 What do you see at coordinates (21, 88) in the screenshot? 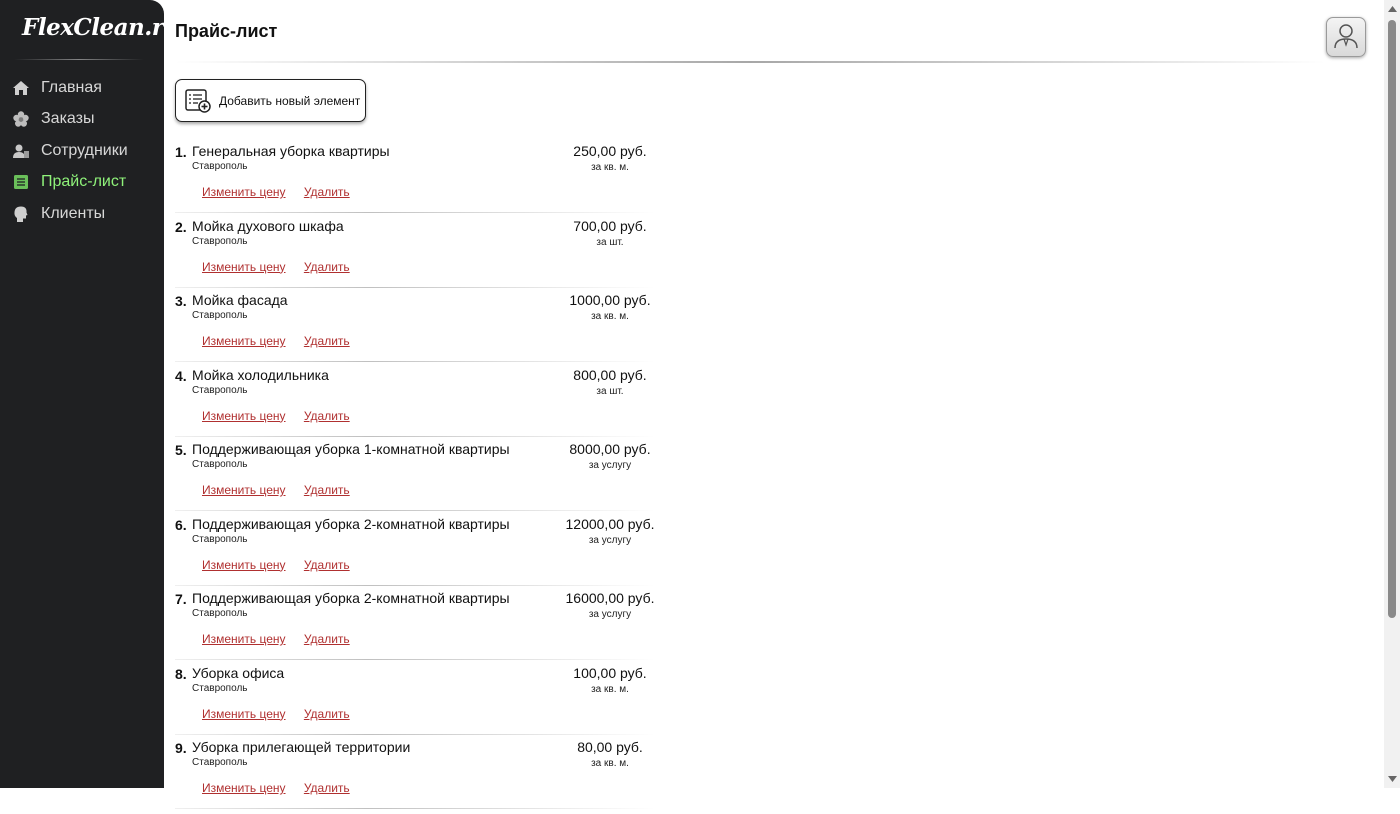
I see `home-icon` at bounding box center [21, 88].